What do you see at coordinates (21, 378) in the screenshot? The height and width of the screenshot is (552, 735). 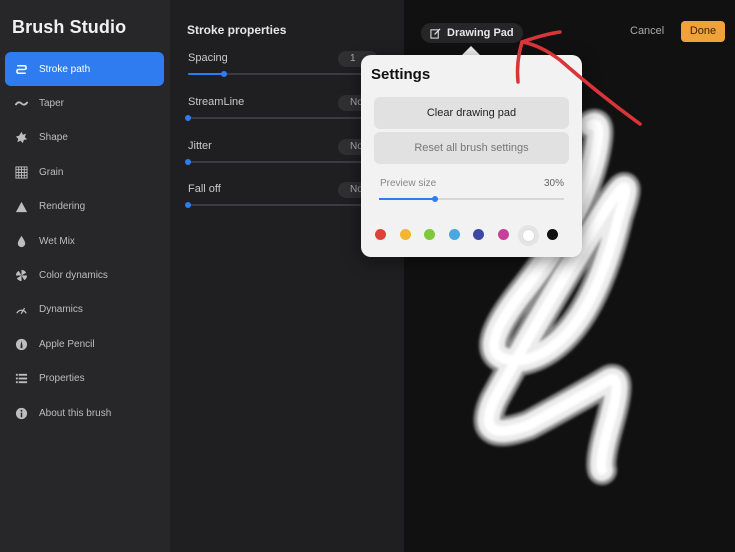 I see `properties-icon` at bounding box center [21, 378].